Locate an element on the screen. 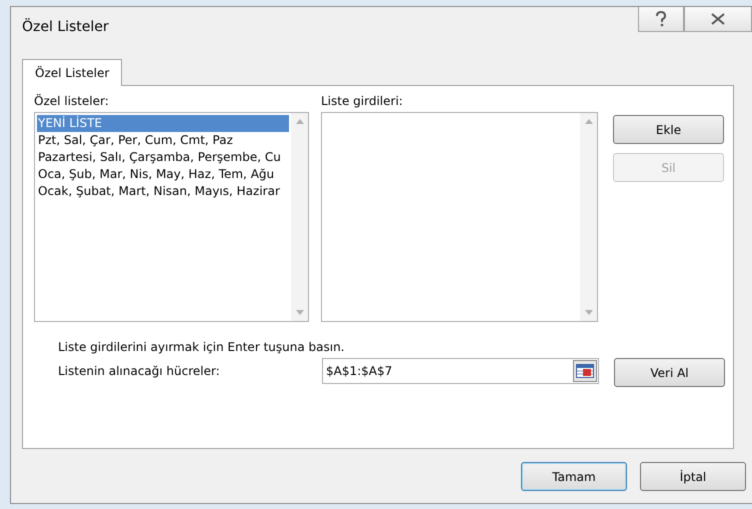 The height and width of the screenshot is (509, 752). list-label: Liste girdileri: is located at coordinates (362, 101).